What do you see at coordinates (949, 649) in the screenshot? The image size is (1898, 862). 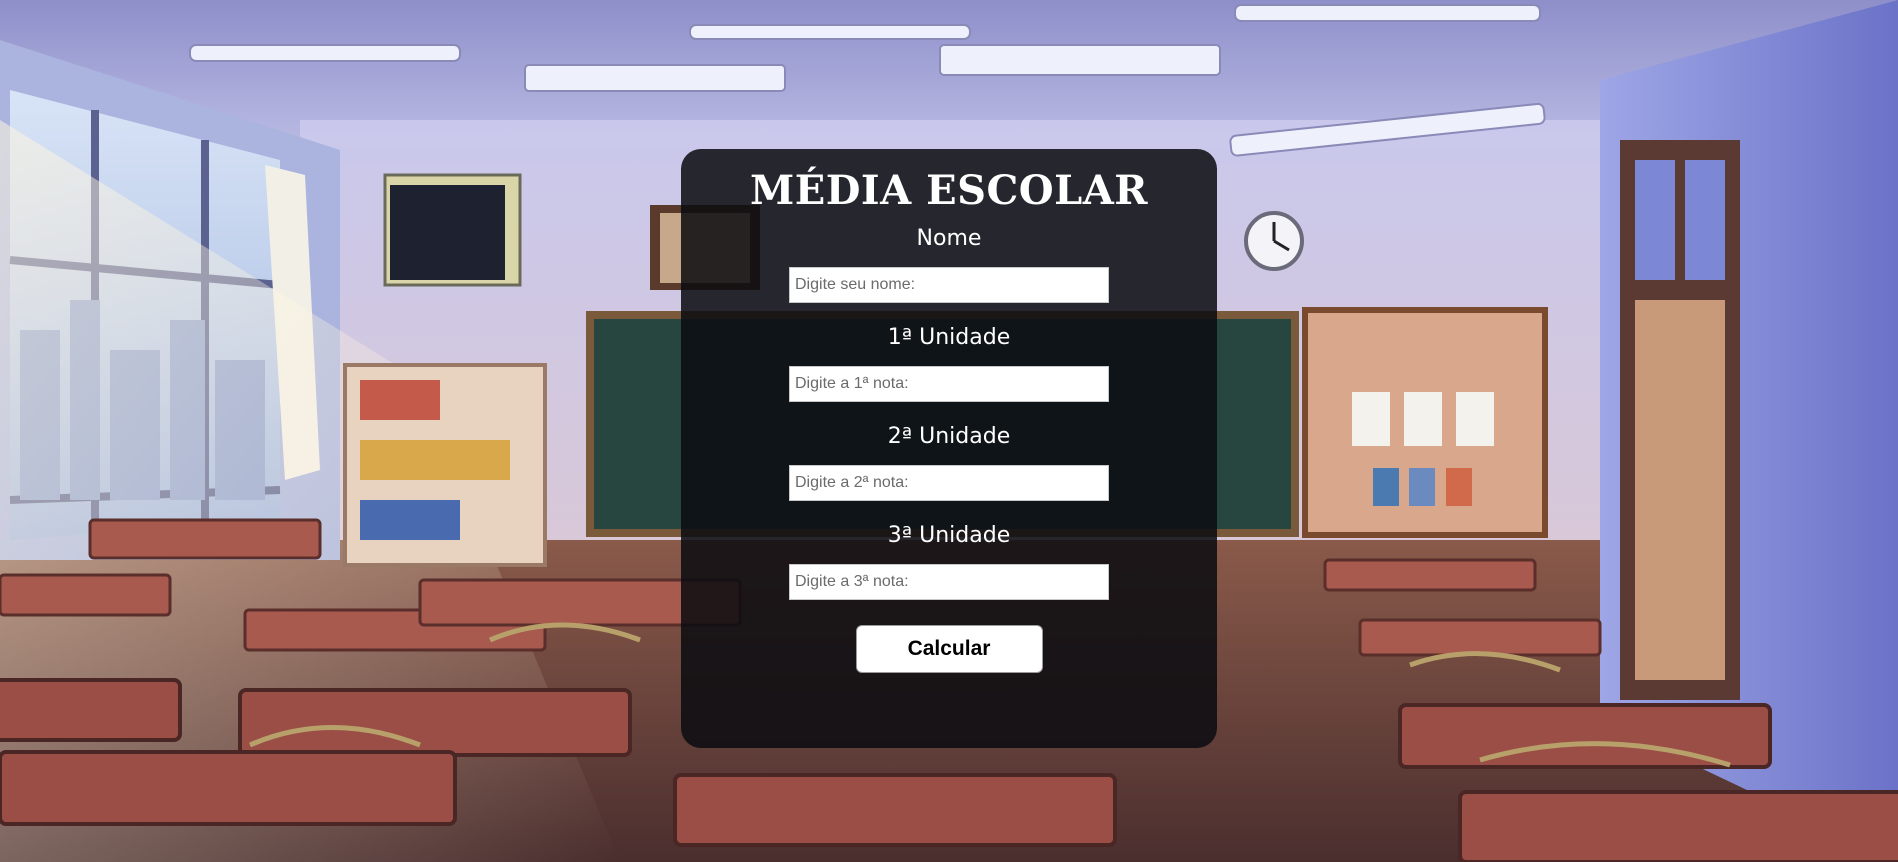 I see `calculate-button: Calcular` at bounding box center [949, 649].